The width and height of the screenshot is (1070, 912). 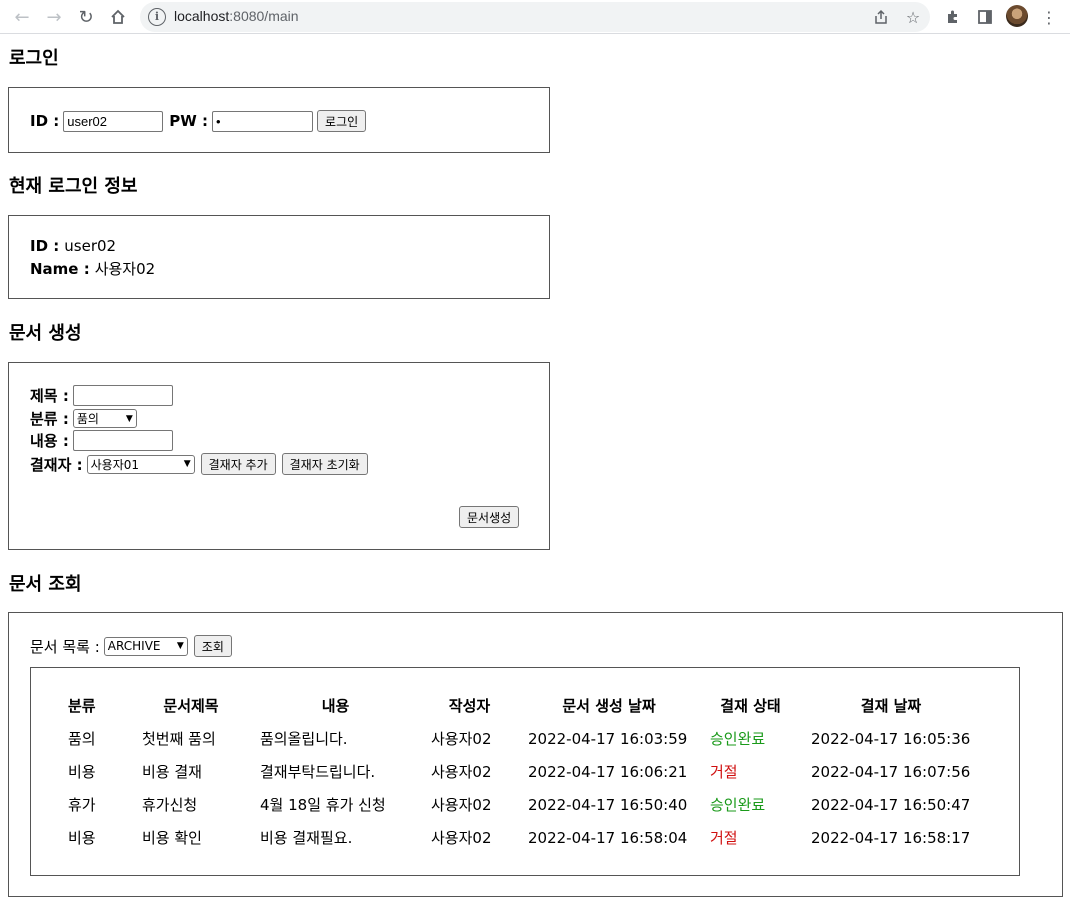 I want to click on address-bar: i localhost:8080/main ☆, so click(x=535, y=17).